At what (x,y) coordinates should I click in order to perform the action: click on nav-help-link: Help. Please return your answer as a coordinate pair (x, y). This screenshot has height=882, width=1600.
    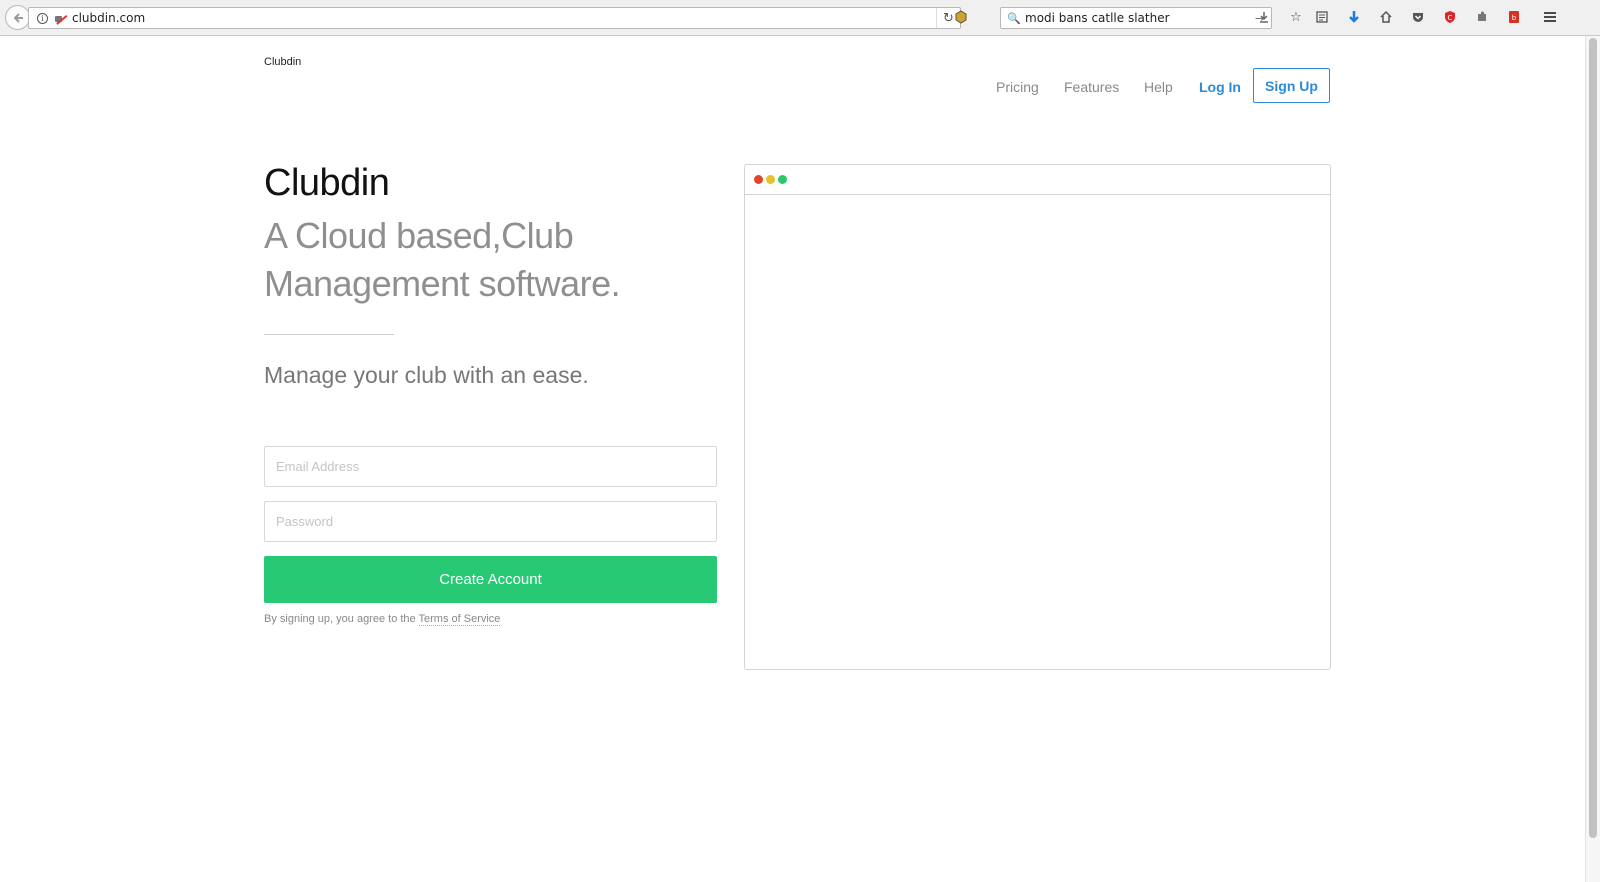
    Looking at the image, I should click on (1158, 87).